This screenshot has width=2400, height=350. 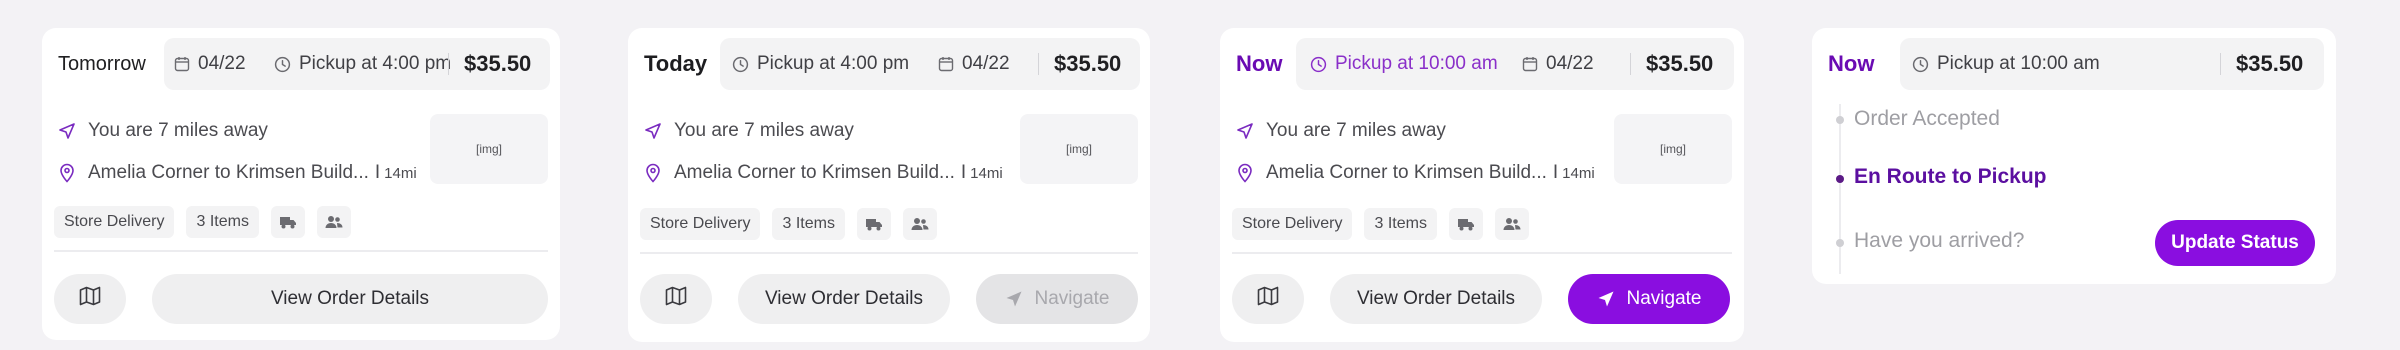 What do you see at coordinates (1927, 118) in the screenshot?
I see `step-order-accepted: Order Accepted` at bounding box center [1927, 118].